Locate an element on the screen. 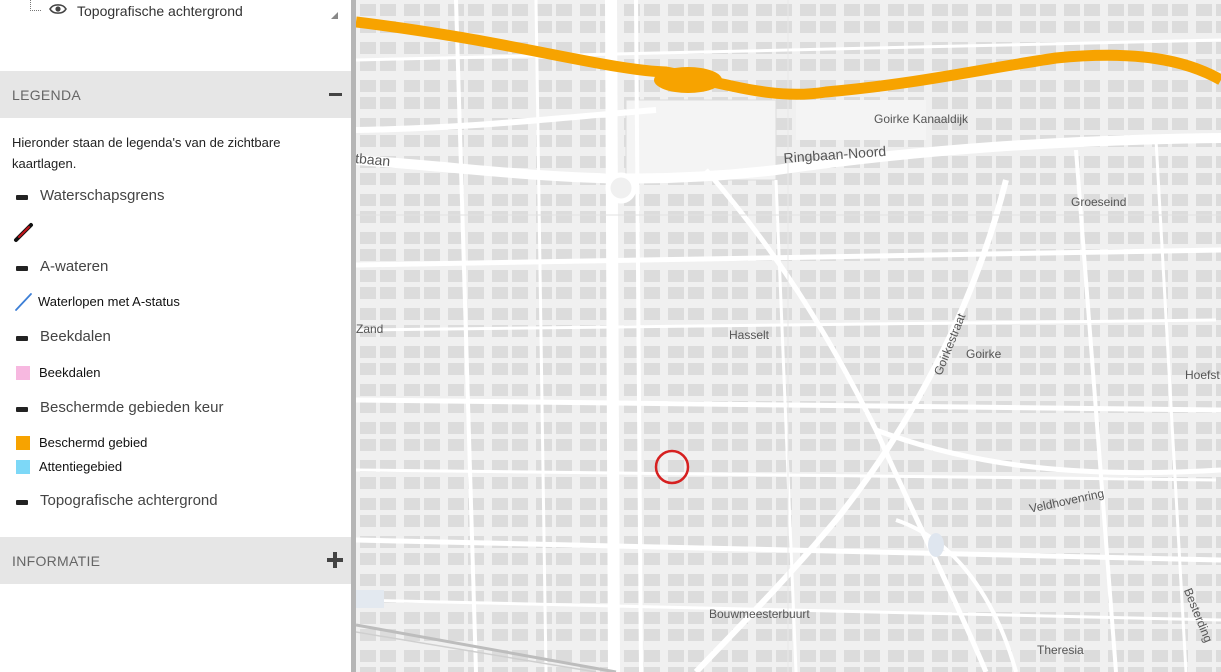 This screenshot has width=1221, height=672. eye-icon is located at coordinates (58, 9).